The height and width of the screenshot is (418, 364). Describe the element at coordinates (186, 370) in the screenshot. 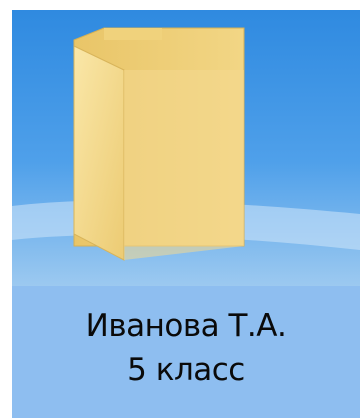

I see `folder-name-line-2: 5 класс` at that location.